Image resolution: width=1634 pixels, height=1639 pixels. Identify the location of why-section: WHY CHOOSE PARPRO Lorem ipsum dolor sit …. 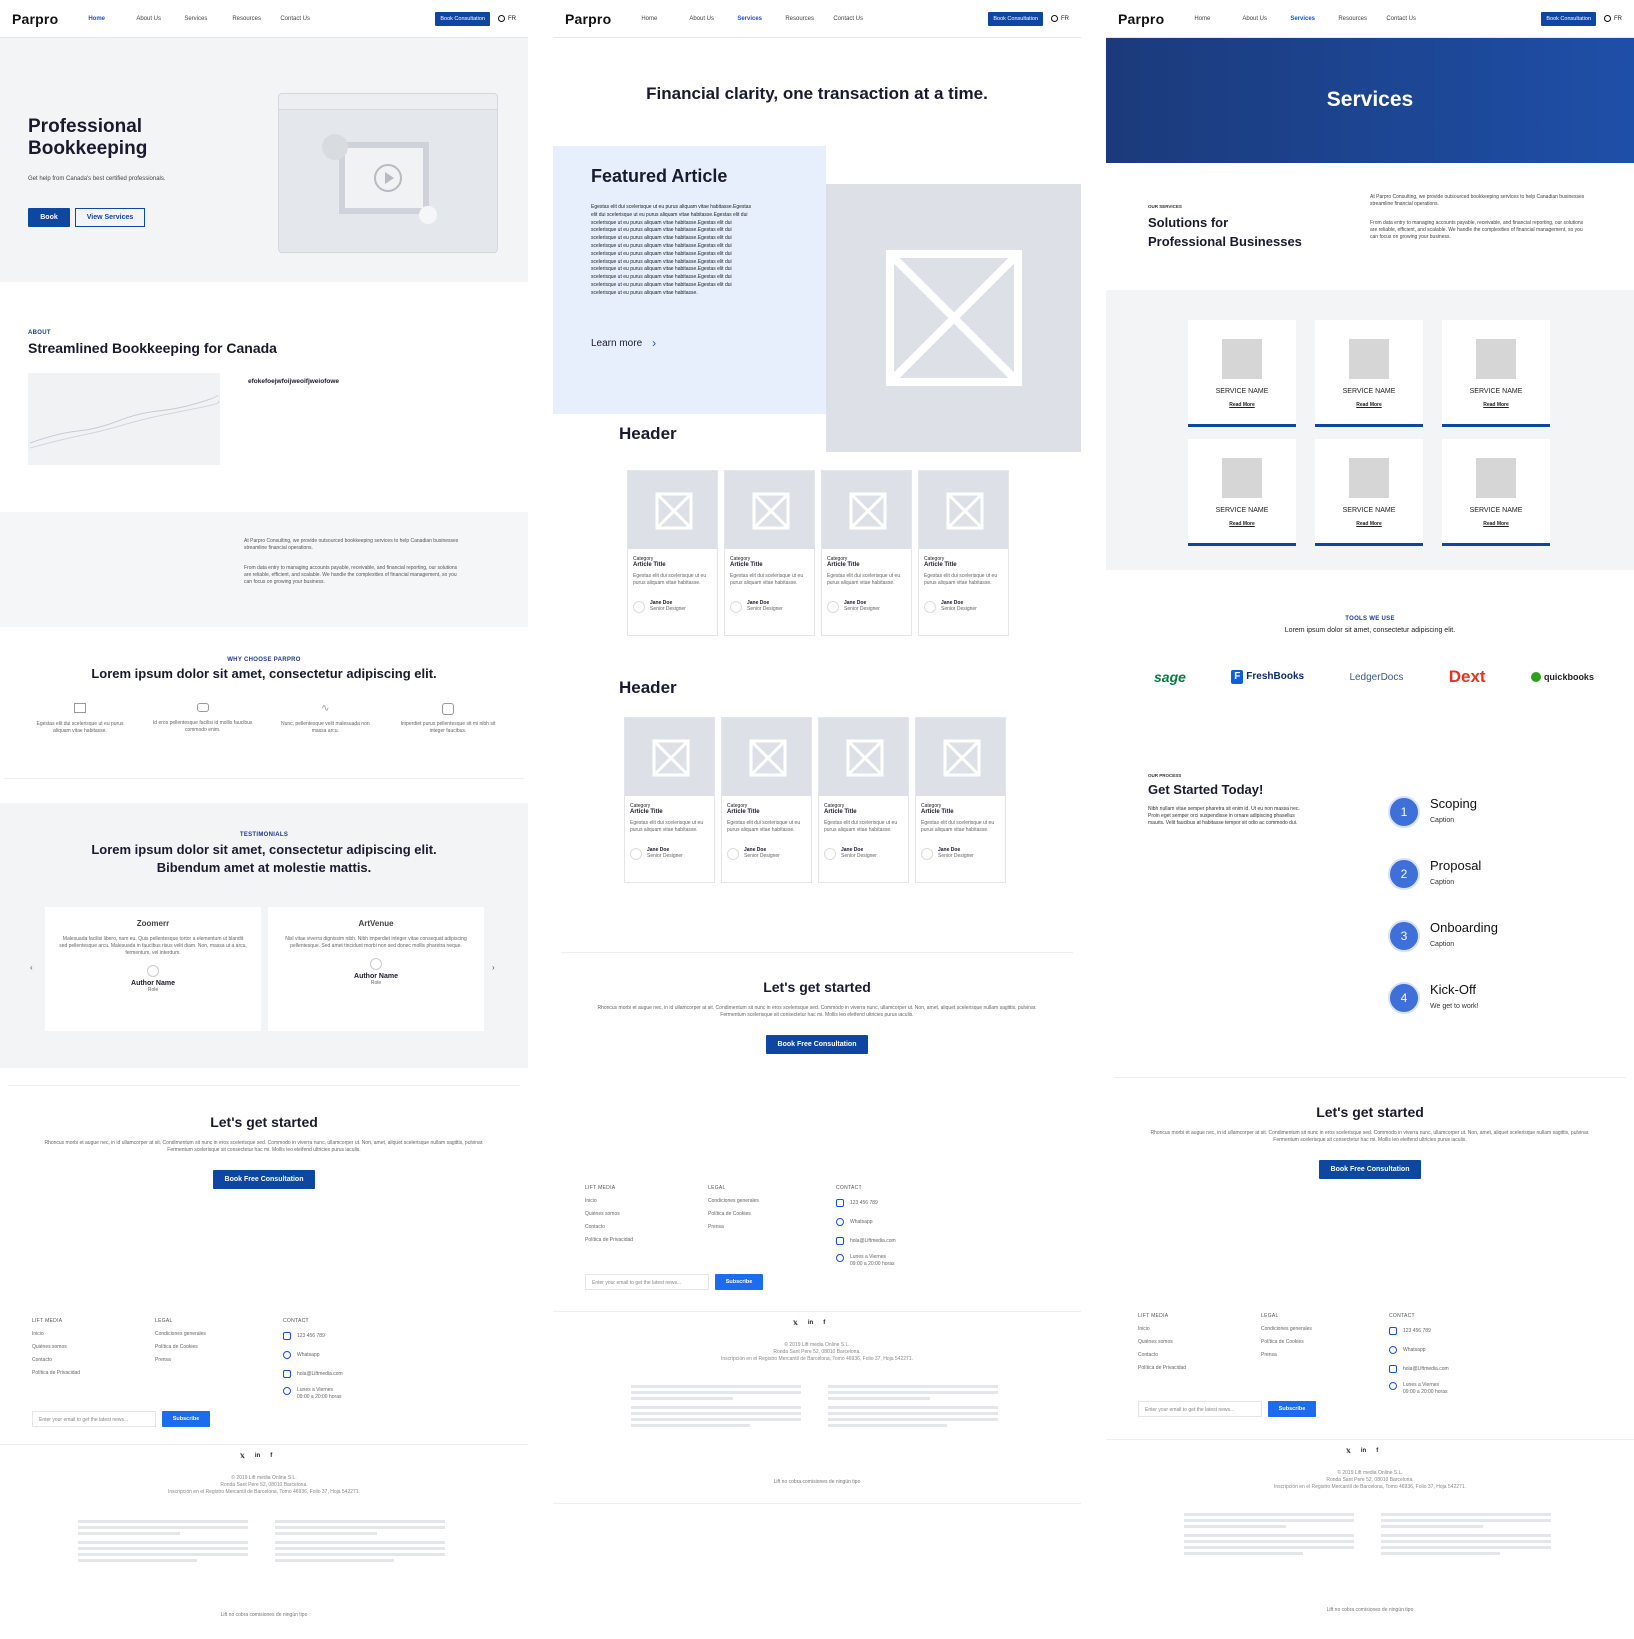
(264, 703).